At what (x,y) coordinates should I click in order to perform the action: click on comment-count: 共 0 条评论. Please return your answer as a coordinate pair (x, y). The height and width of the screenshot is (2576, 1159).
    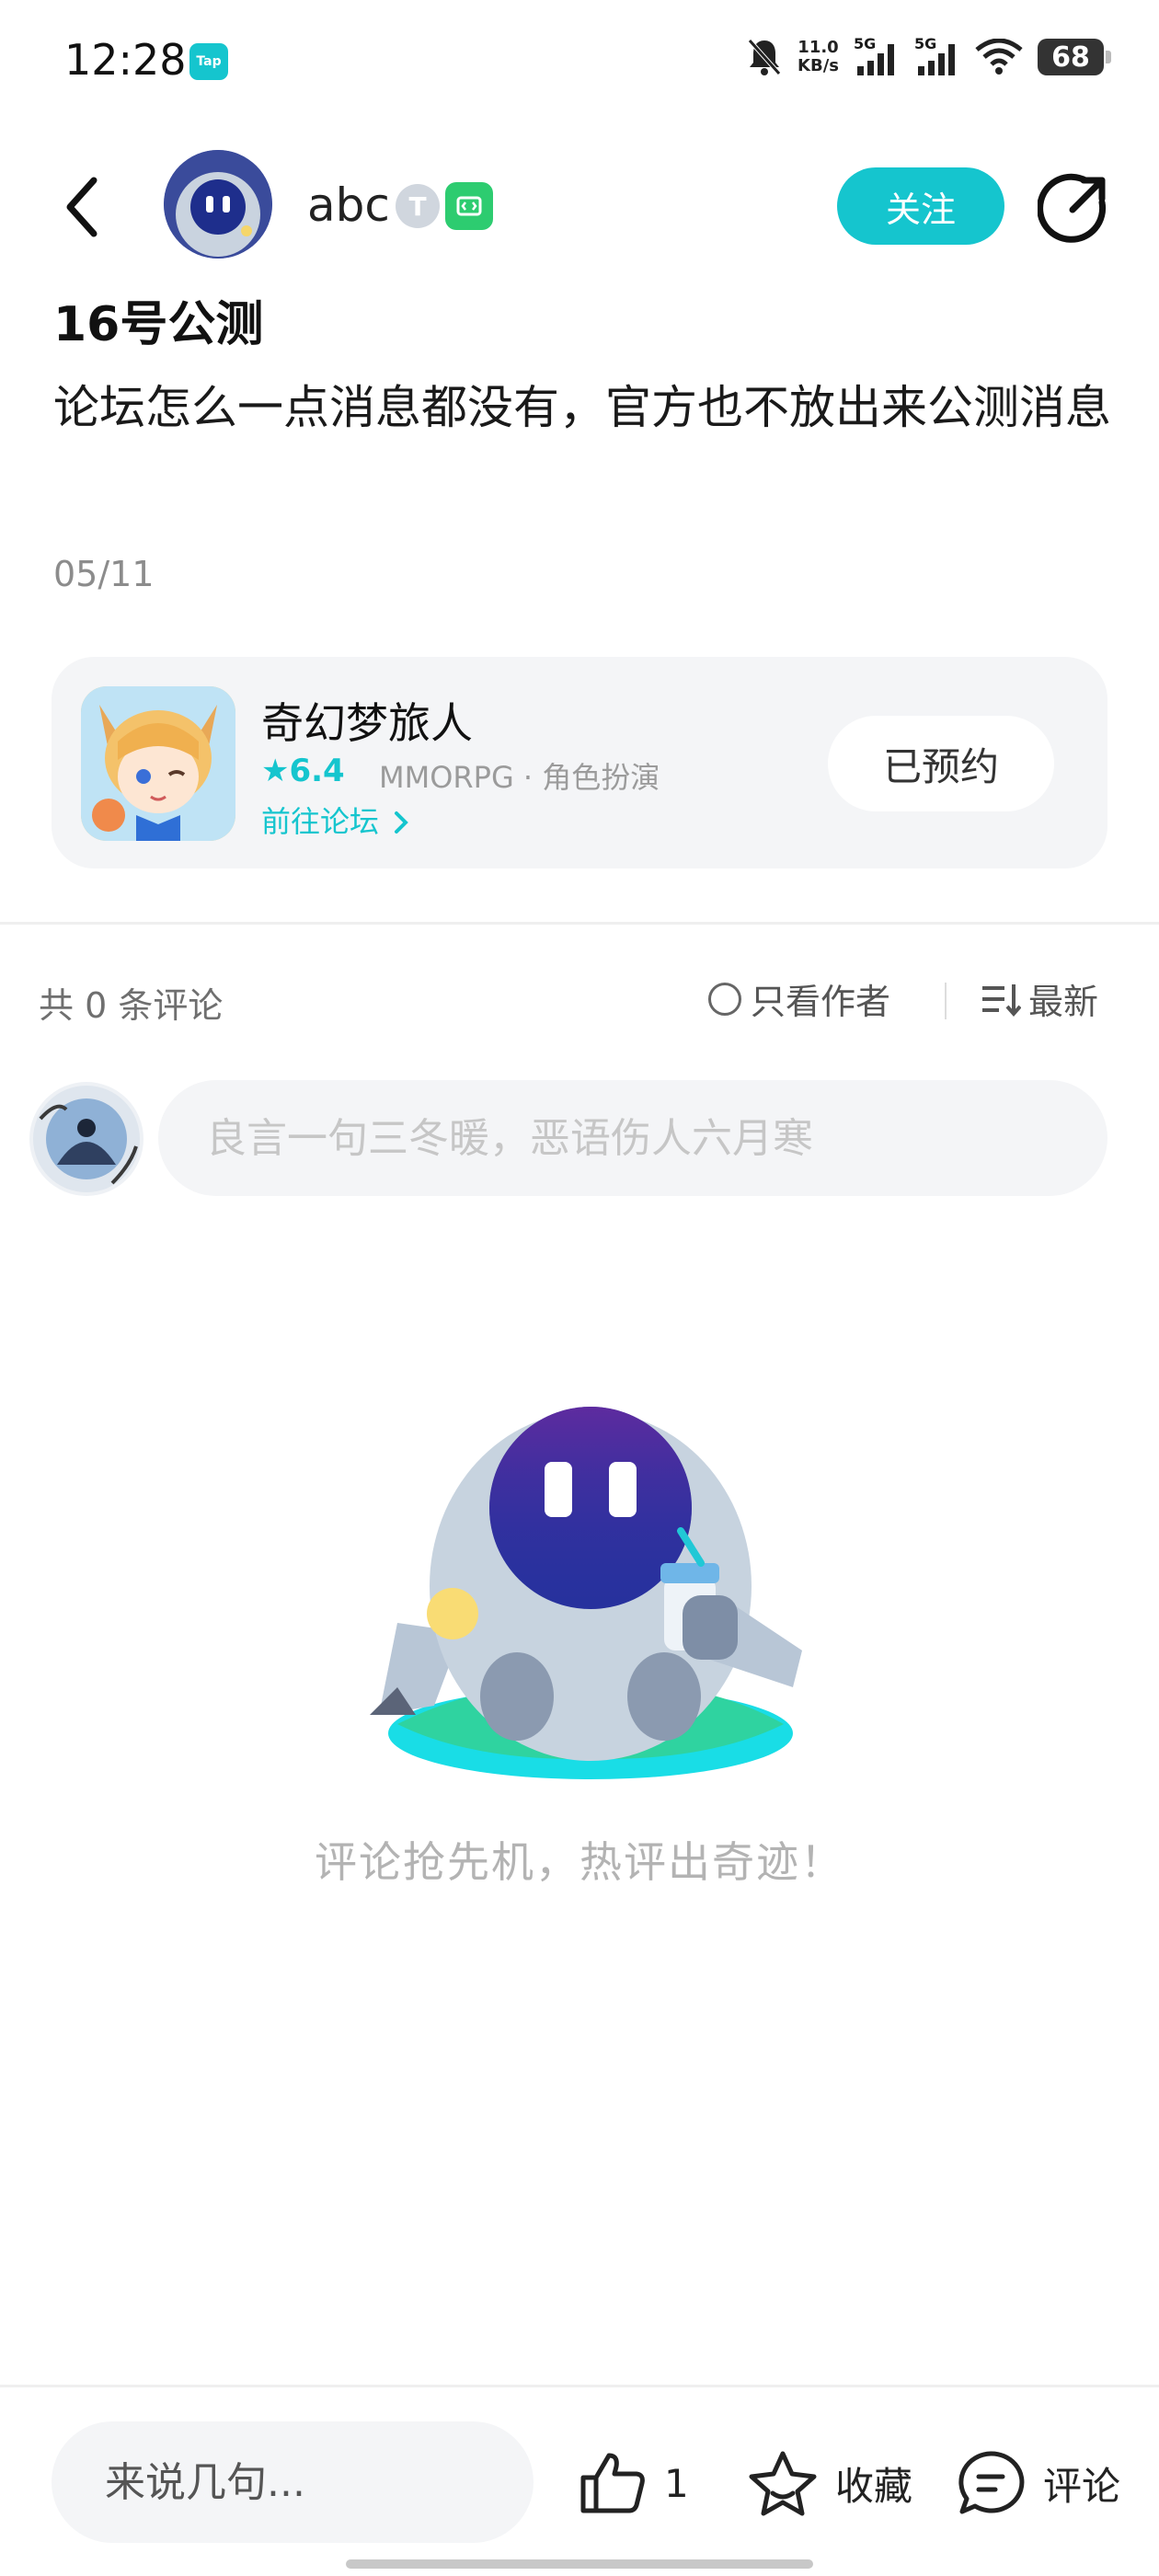
    Looking at the image, I should click on (131, 1005).